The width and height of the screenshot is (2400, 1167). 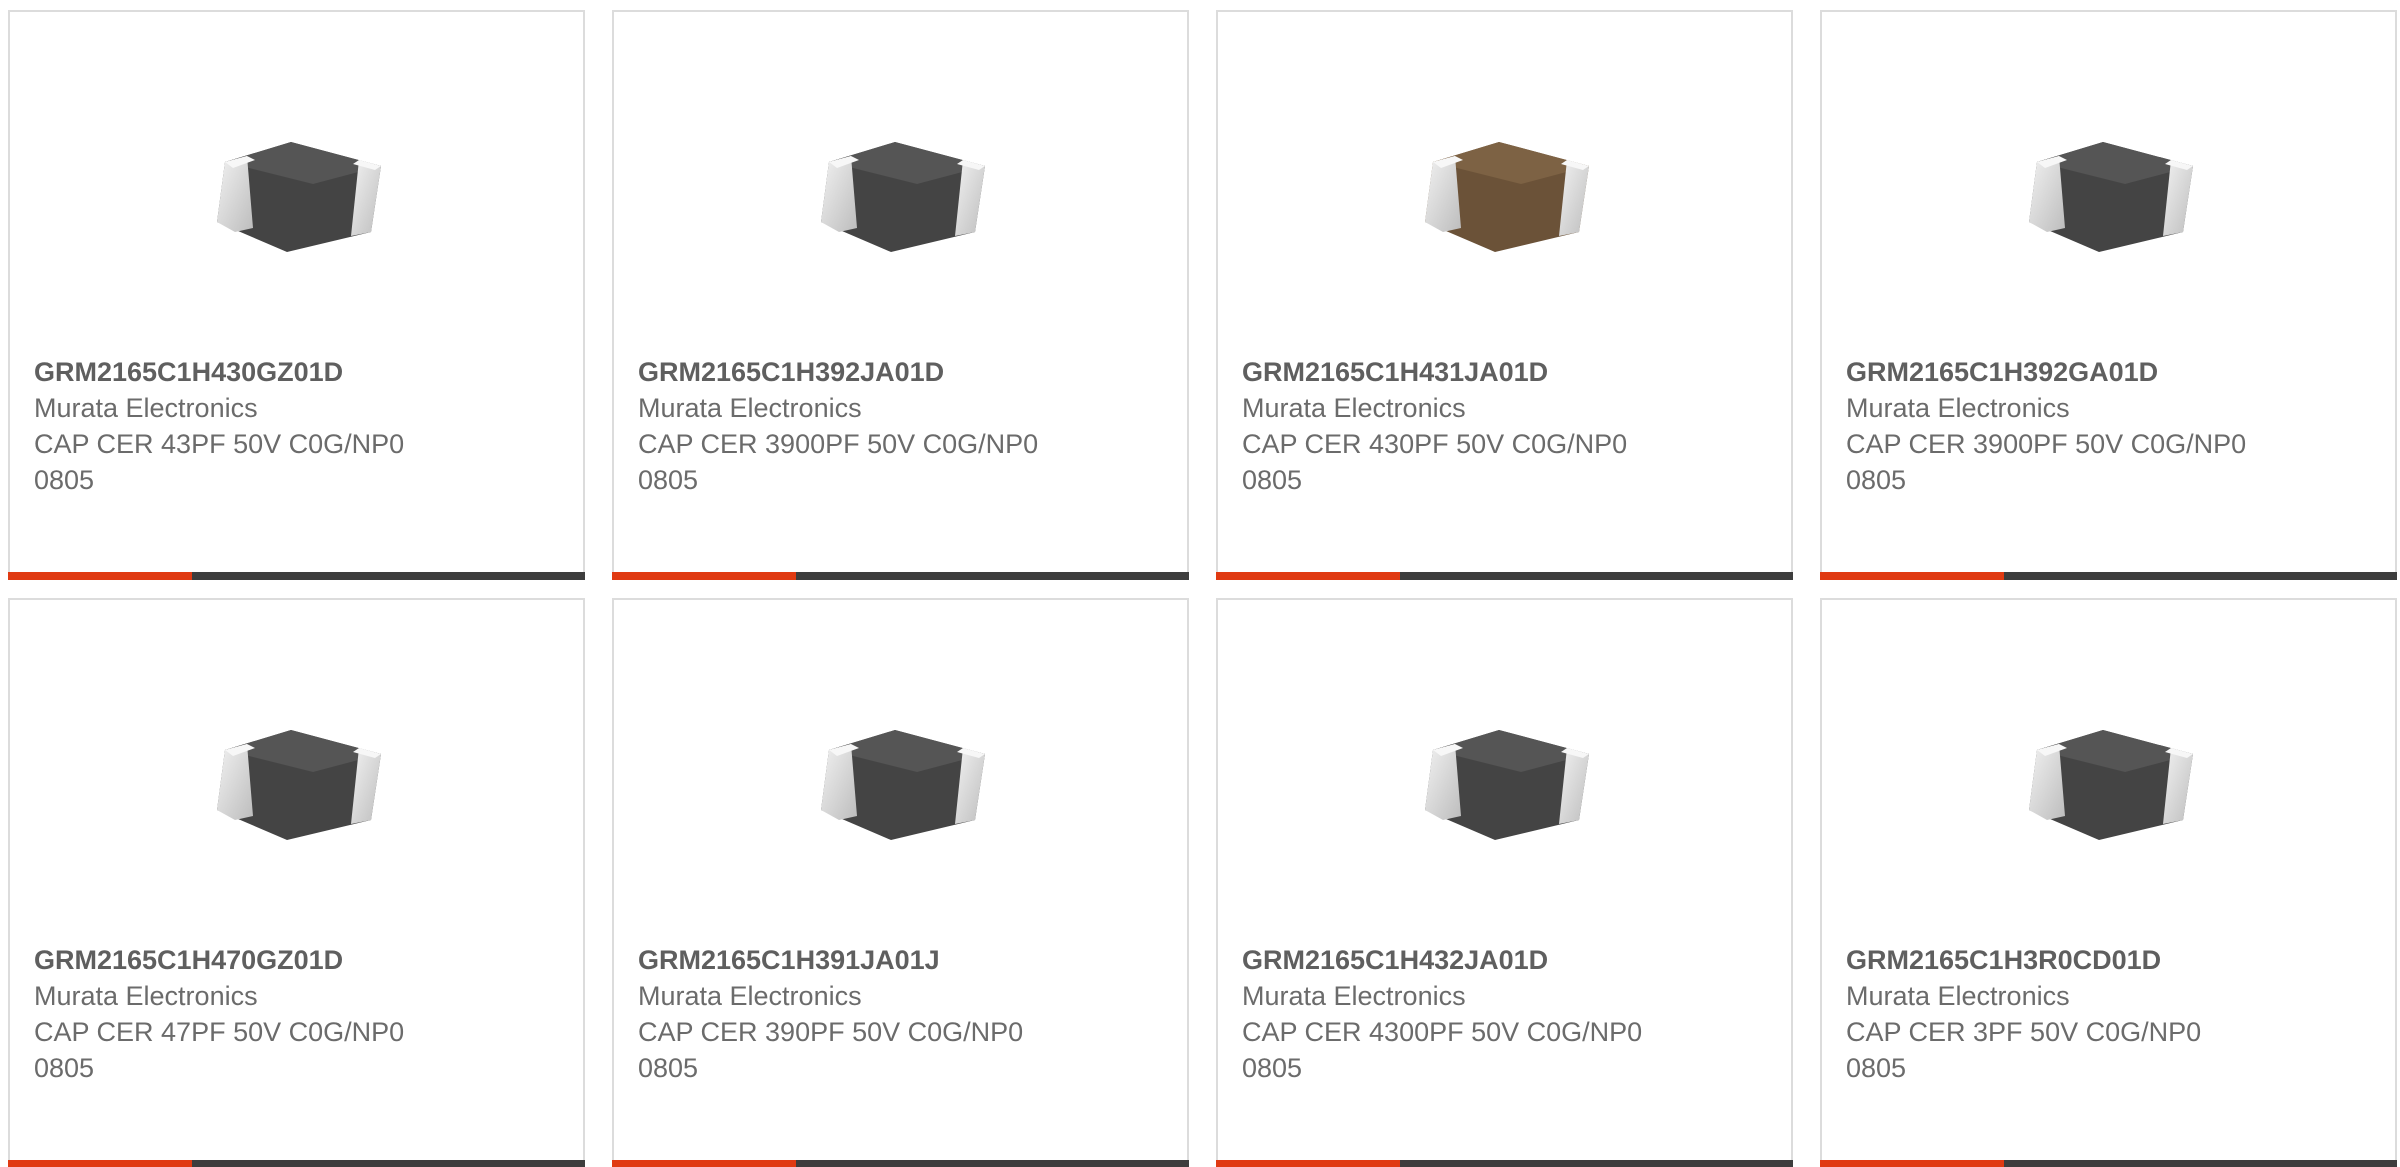 I want to click on description: CAP CER 47PF 50V C0G/NP0, so click(x=219, y=1032).